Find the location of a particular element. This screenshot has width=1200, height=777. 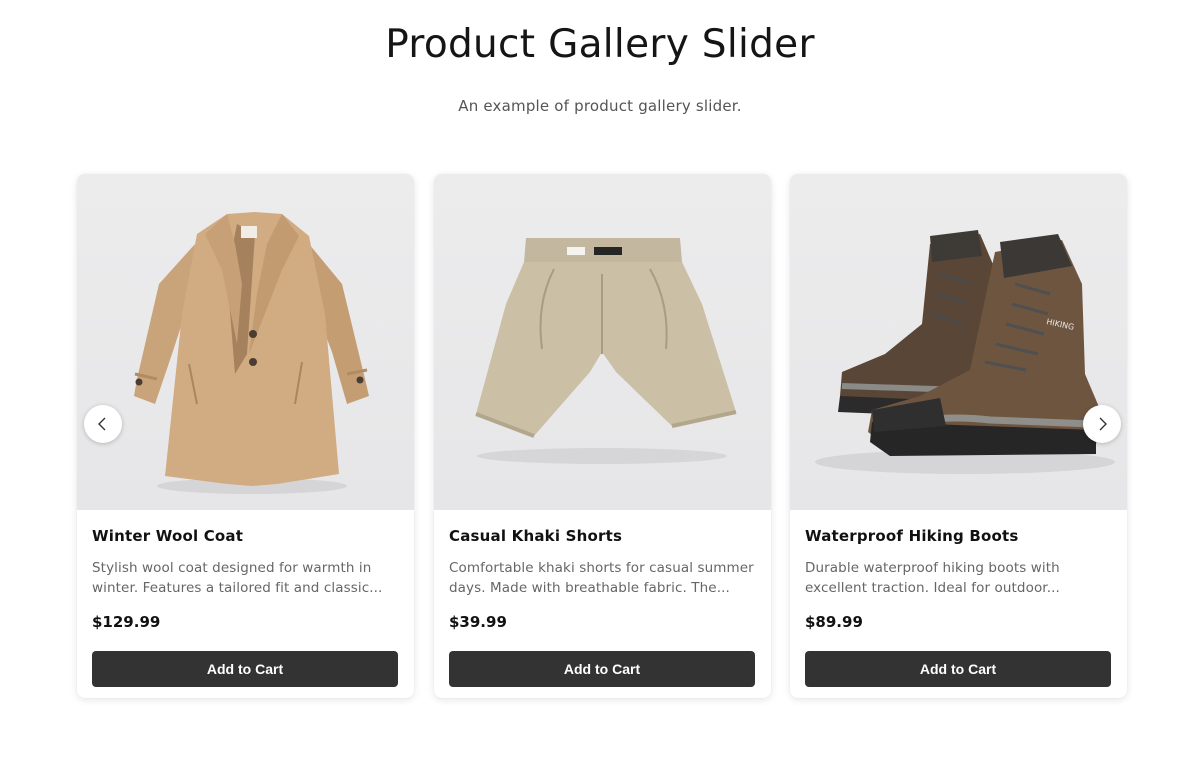

product-title: Winter Wool Coat is located at coordinates (245, 536).